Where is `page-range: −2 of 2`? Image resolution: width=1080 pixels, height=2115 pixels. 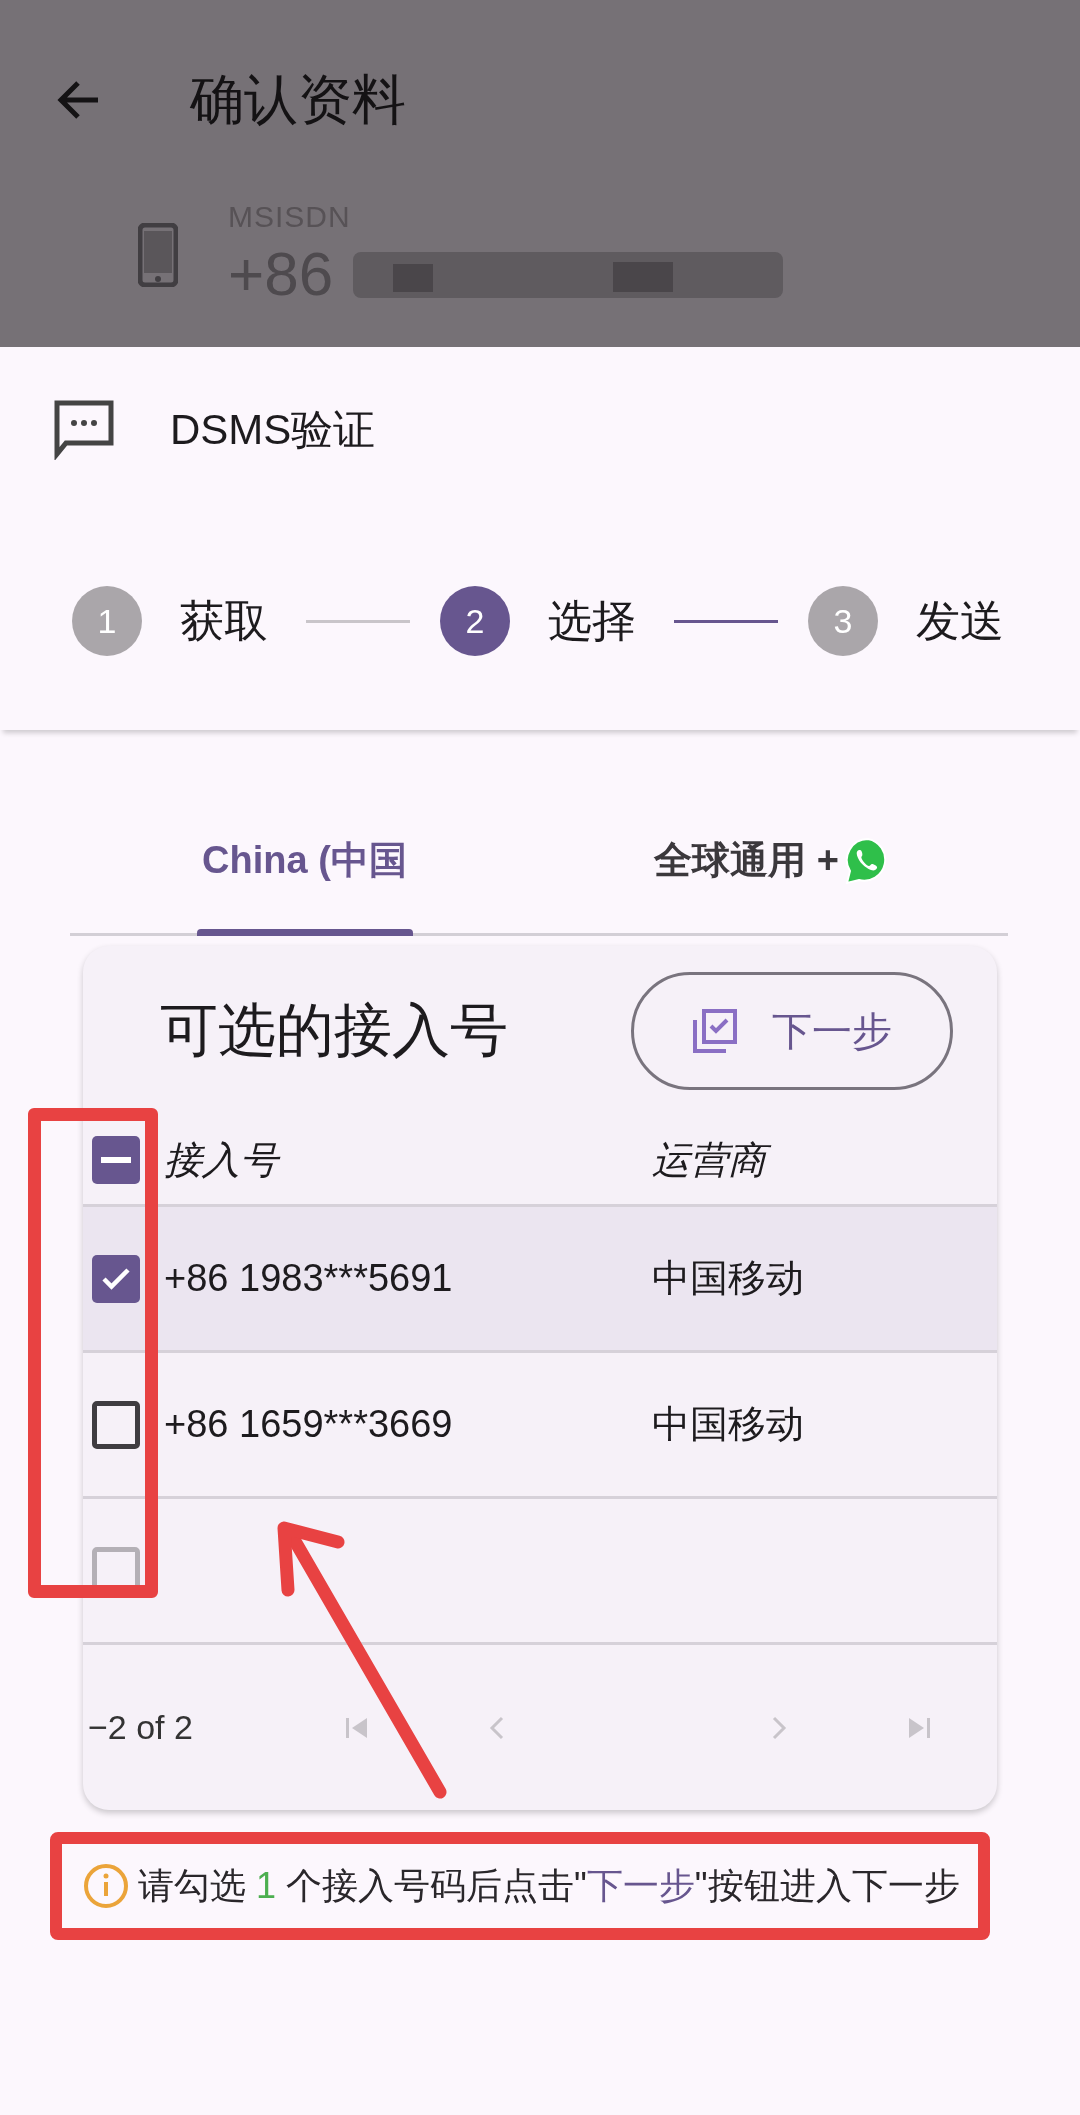 page-range: −2 of 2 is located at coordinates (141, 1727).